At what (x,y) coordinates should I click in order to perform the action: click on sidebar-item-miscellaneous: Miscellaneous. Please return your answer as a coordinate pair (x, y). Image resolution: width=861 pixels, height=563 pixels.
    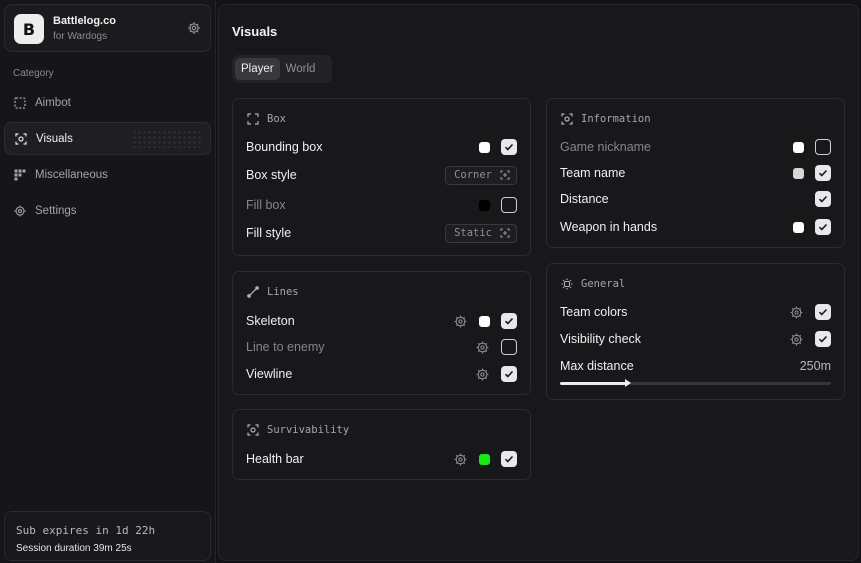
    Looking at the image, I should click on (107, 174).